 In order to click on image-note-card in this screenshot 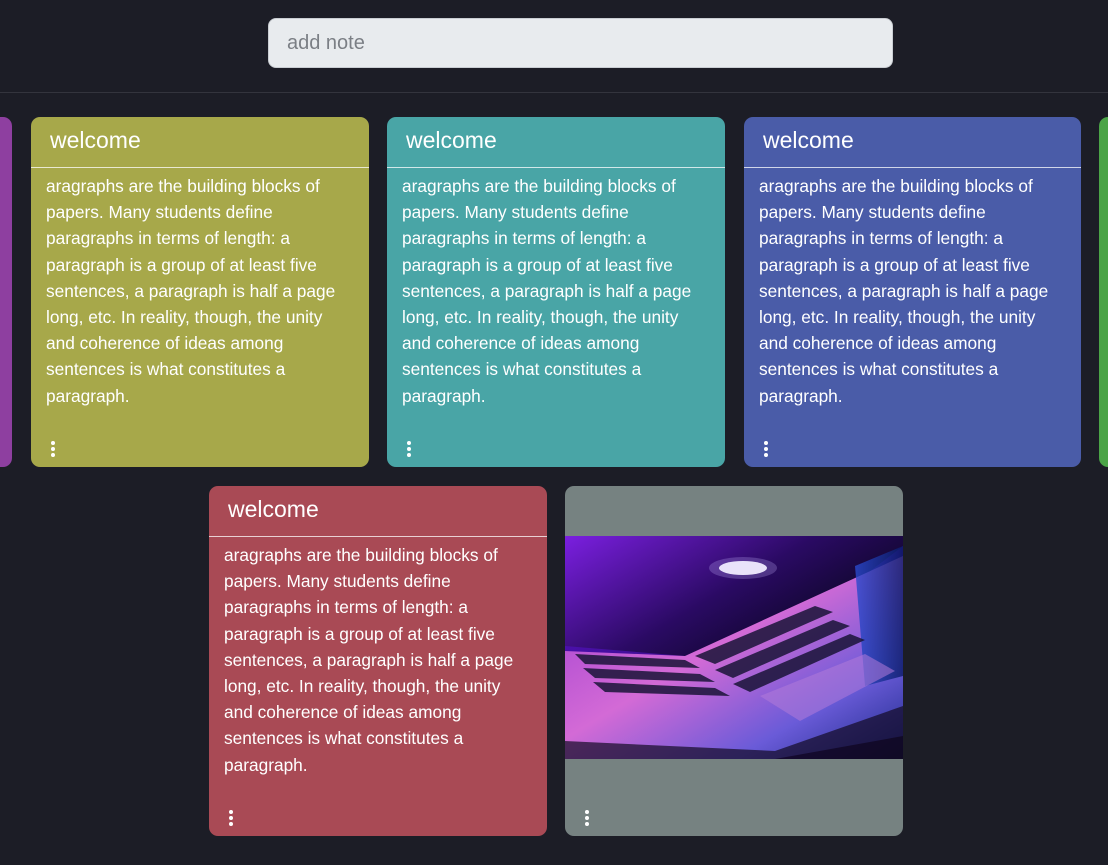, I will do `click(734, 661)`.